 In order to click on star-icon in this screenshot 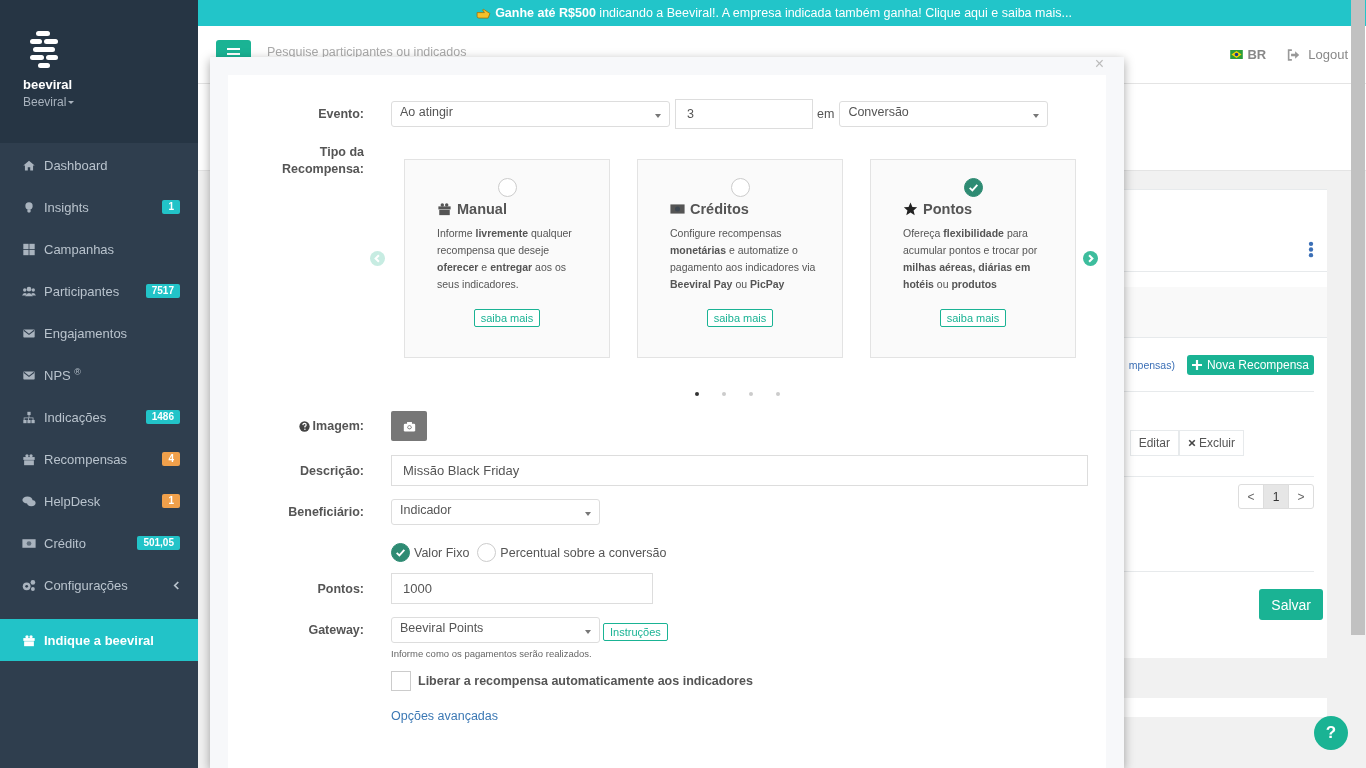, I will do `click(910, 209)`.